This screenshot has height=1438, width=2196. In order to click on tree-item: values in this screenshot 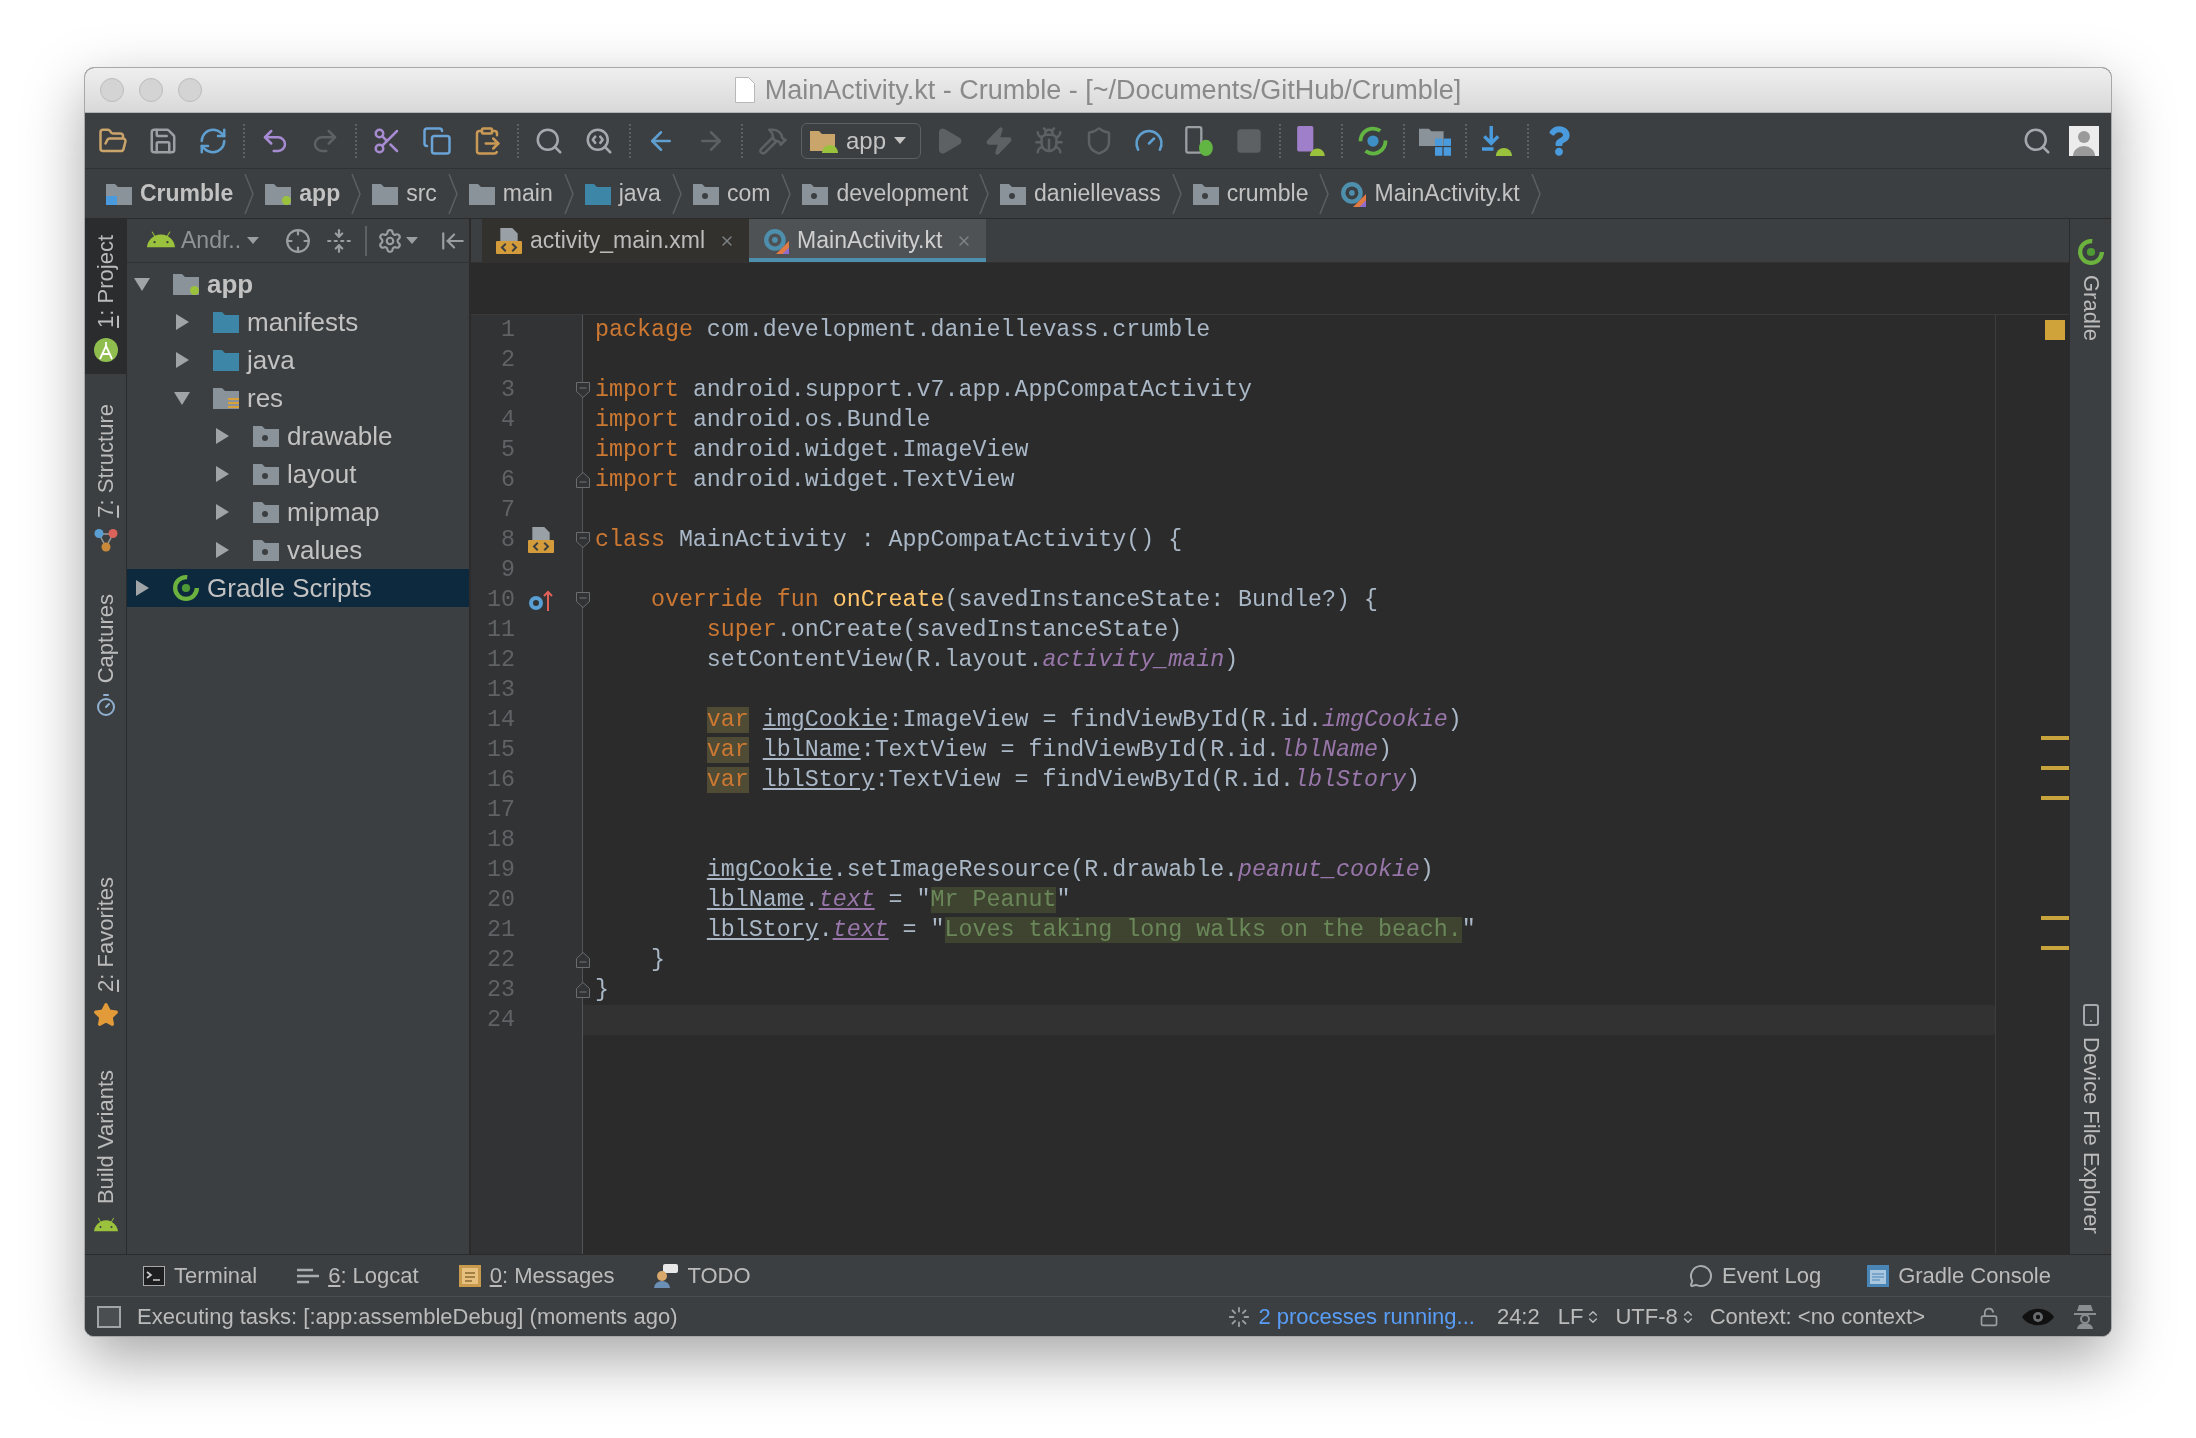, I will do `click(298, 550)`.